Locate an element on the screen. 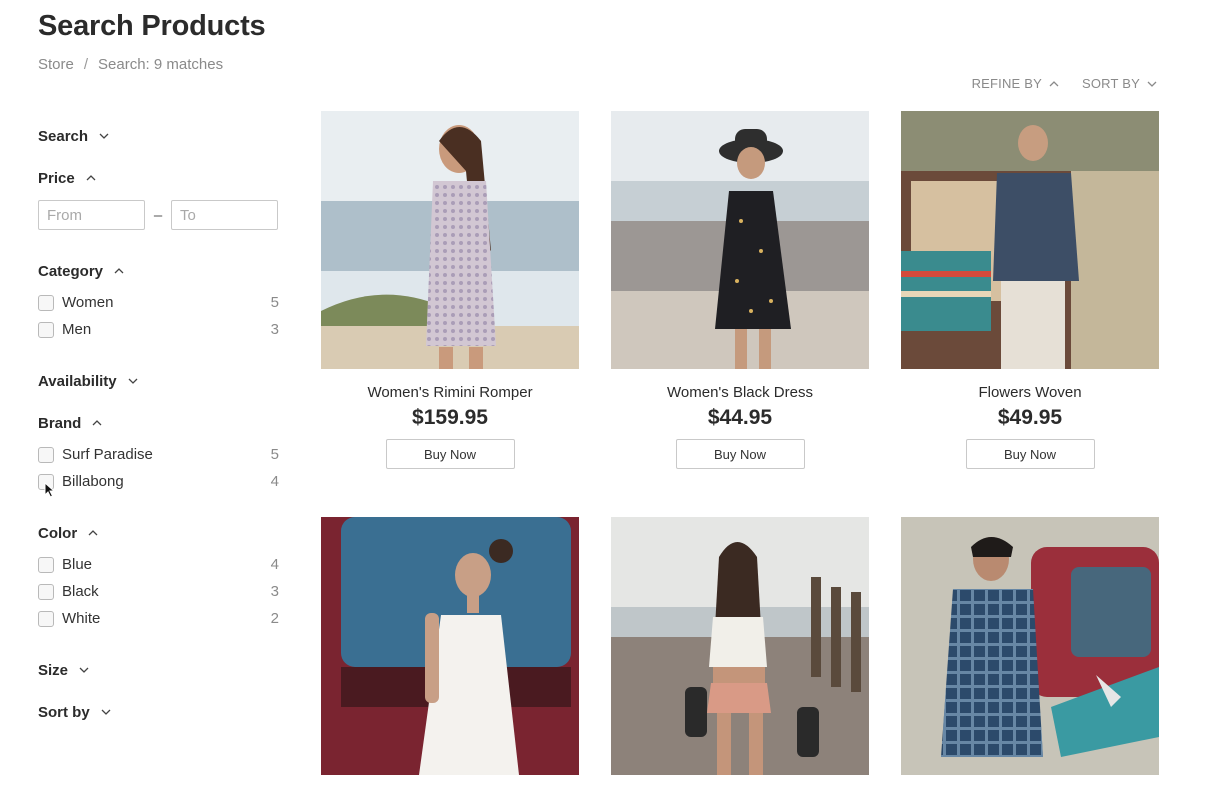  option-label: Billabong is located at coordinates (93, 481).